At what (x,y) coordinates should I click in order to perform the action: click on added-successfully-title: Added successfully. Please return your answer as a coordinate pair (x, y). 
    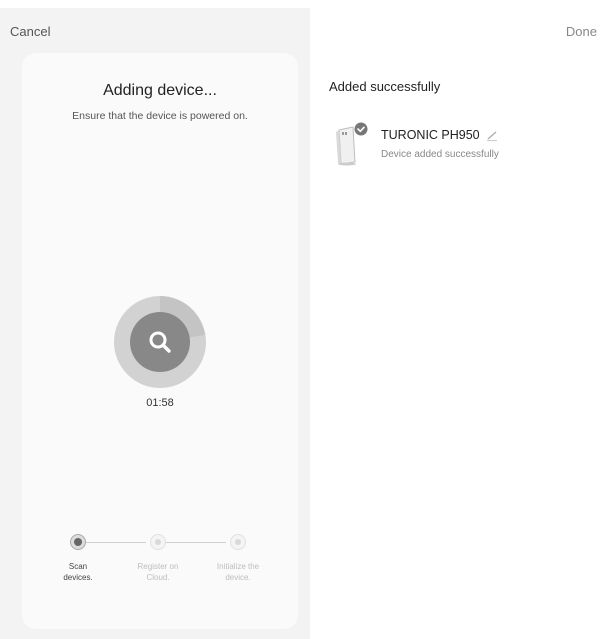
    Looking at the image, I should click on (385, 86).